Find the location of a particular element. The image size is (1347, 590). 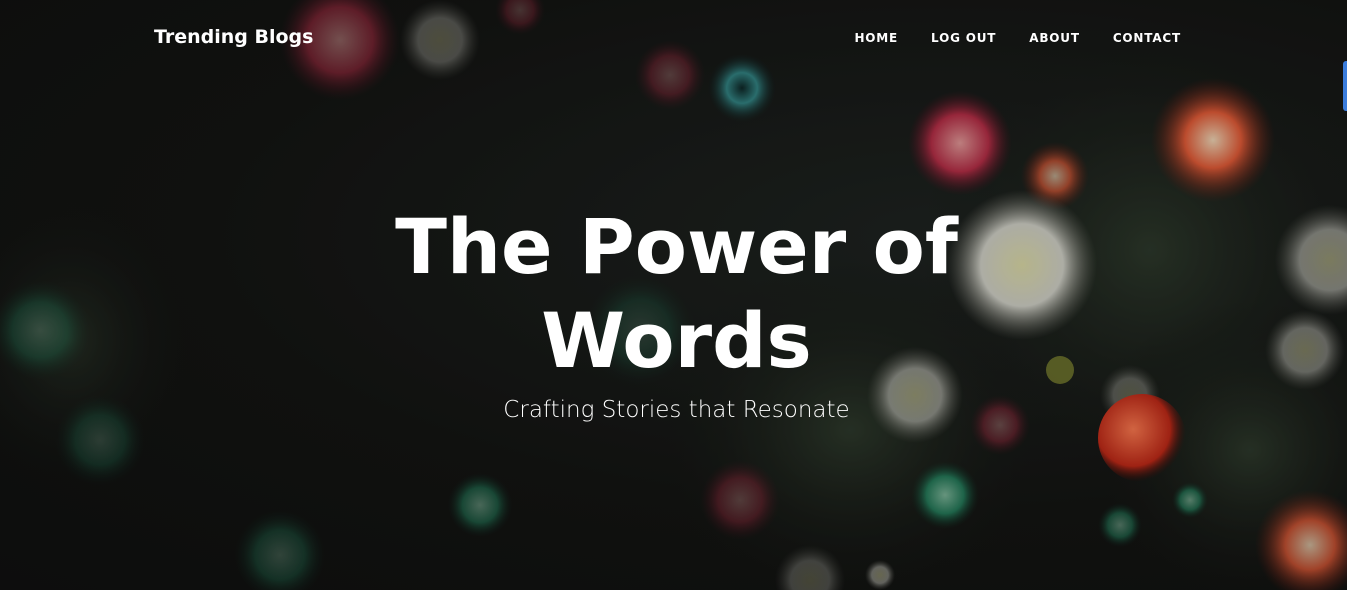

main-nav: HOME LOG OUT ABOUT CONTACT is located at coordinates (1017, 38).